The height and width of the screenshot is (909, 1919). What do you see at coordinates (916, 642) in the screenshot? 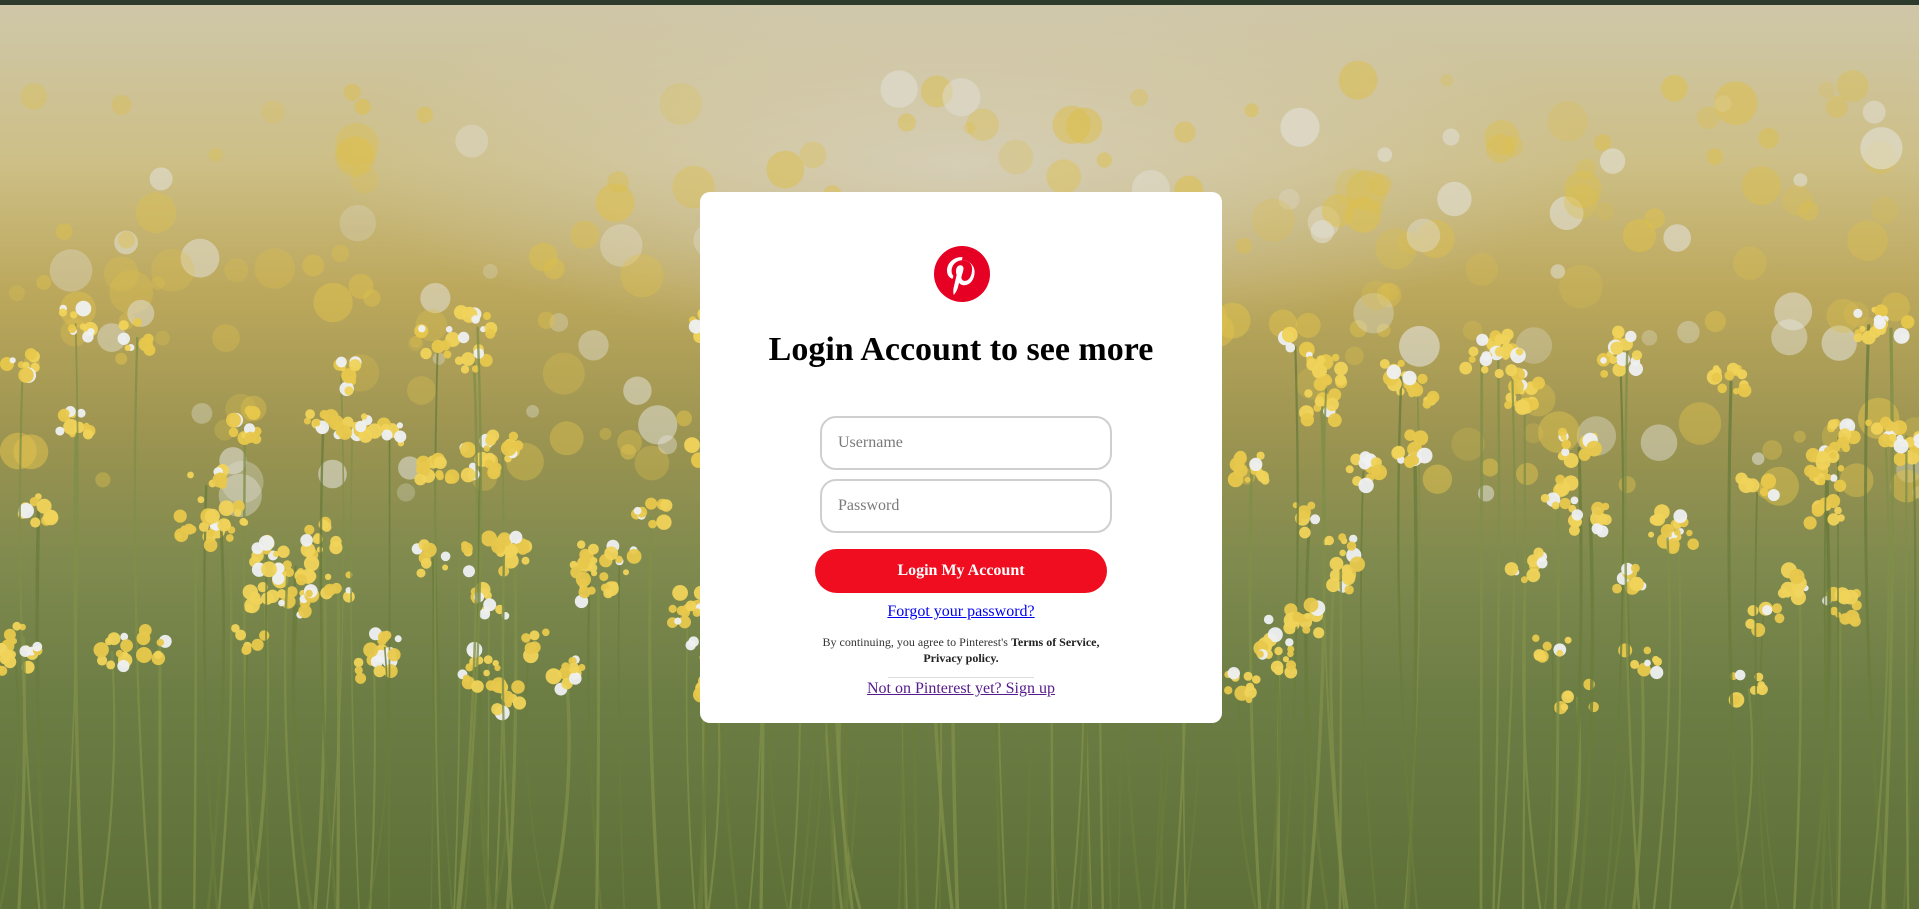
I see `terms-prefix: By continuing, you agree to Pinterest's` at bounding box center [916, 642].